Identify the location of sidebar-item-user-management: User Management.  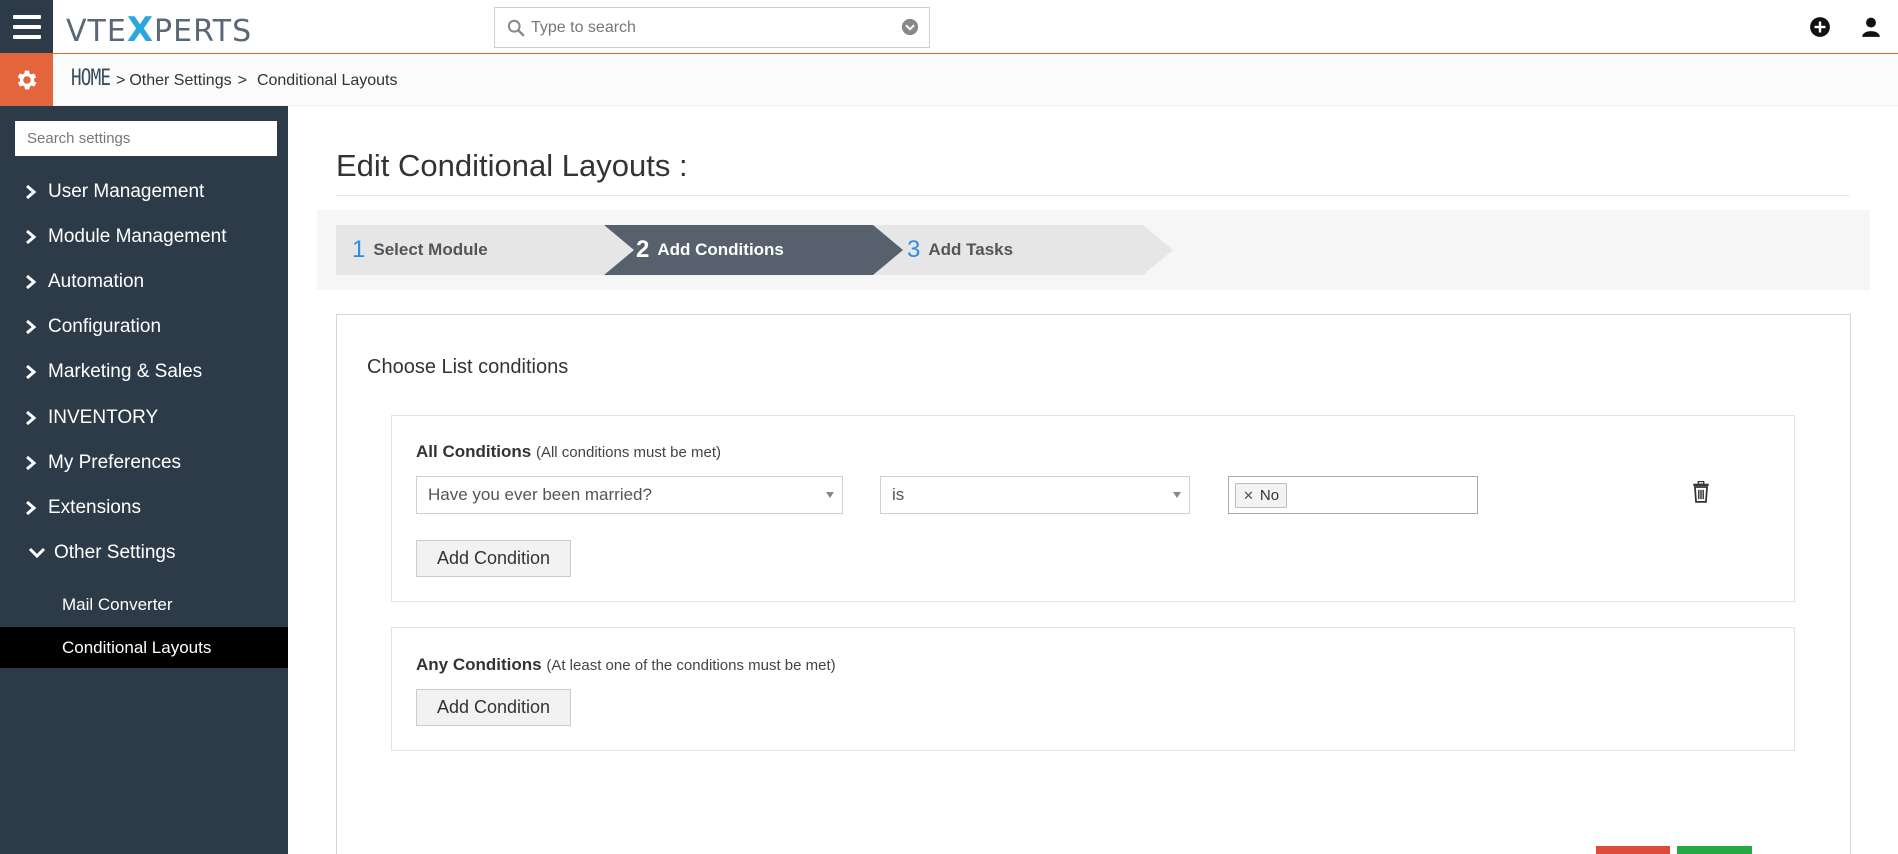
(144, 192).